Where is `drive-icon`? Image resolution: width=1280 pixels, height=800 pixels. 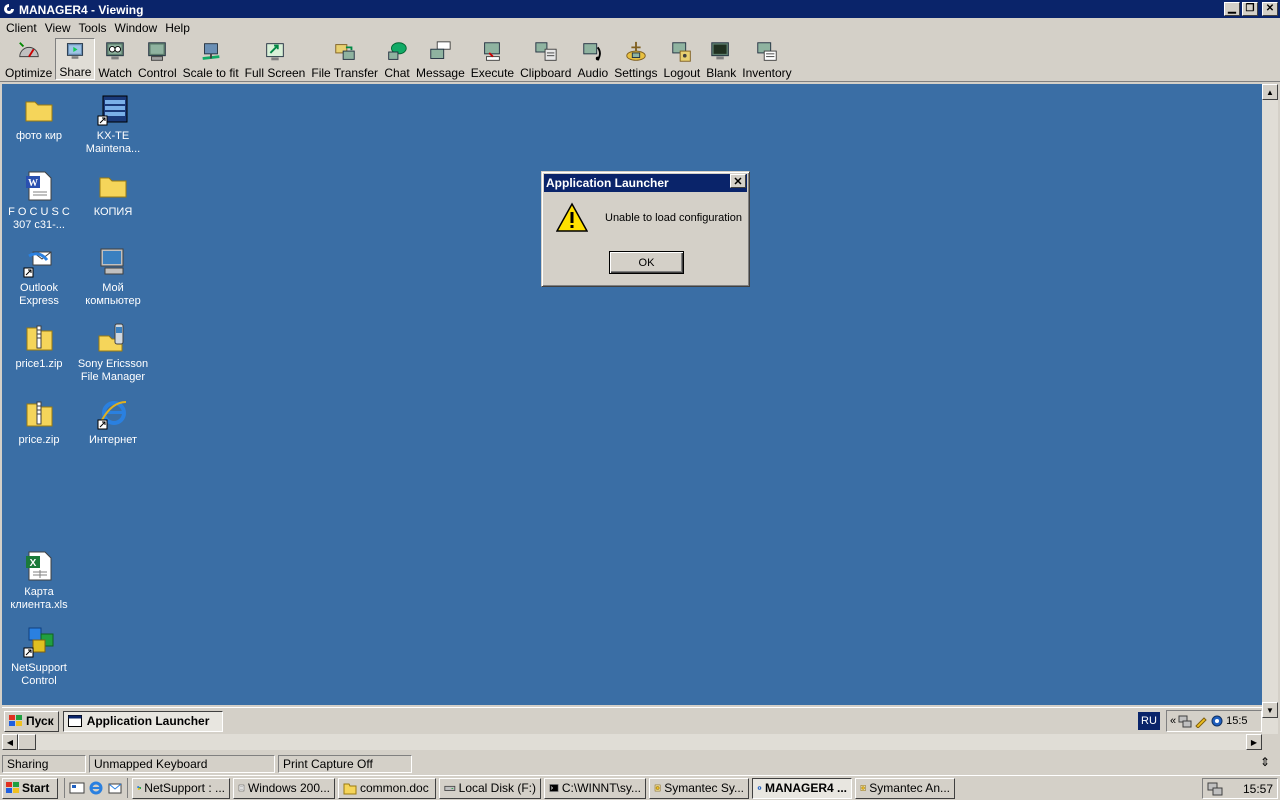
drive-icon is located at coordinates (450, 788).